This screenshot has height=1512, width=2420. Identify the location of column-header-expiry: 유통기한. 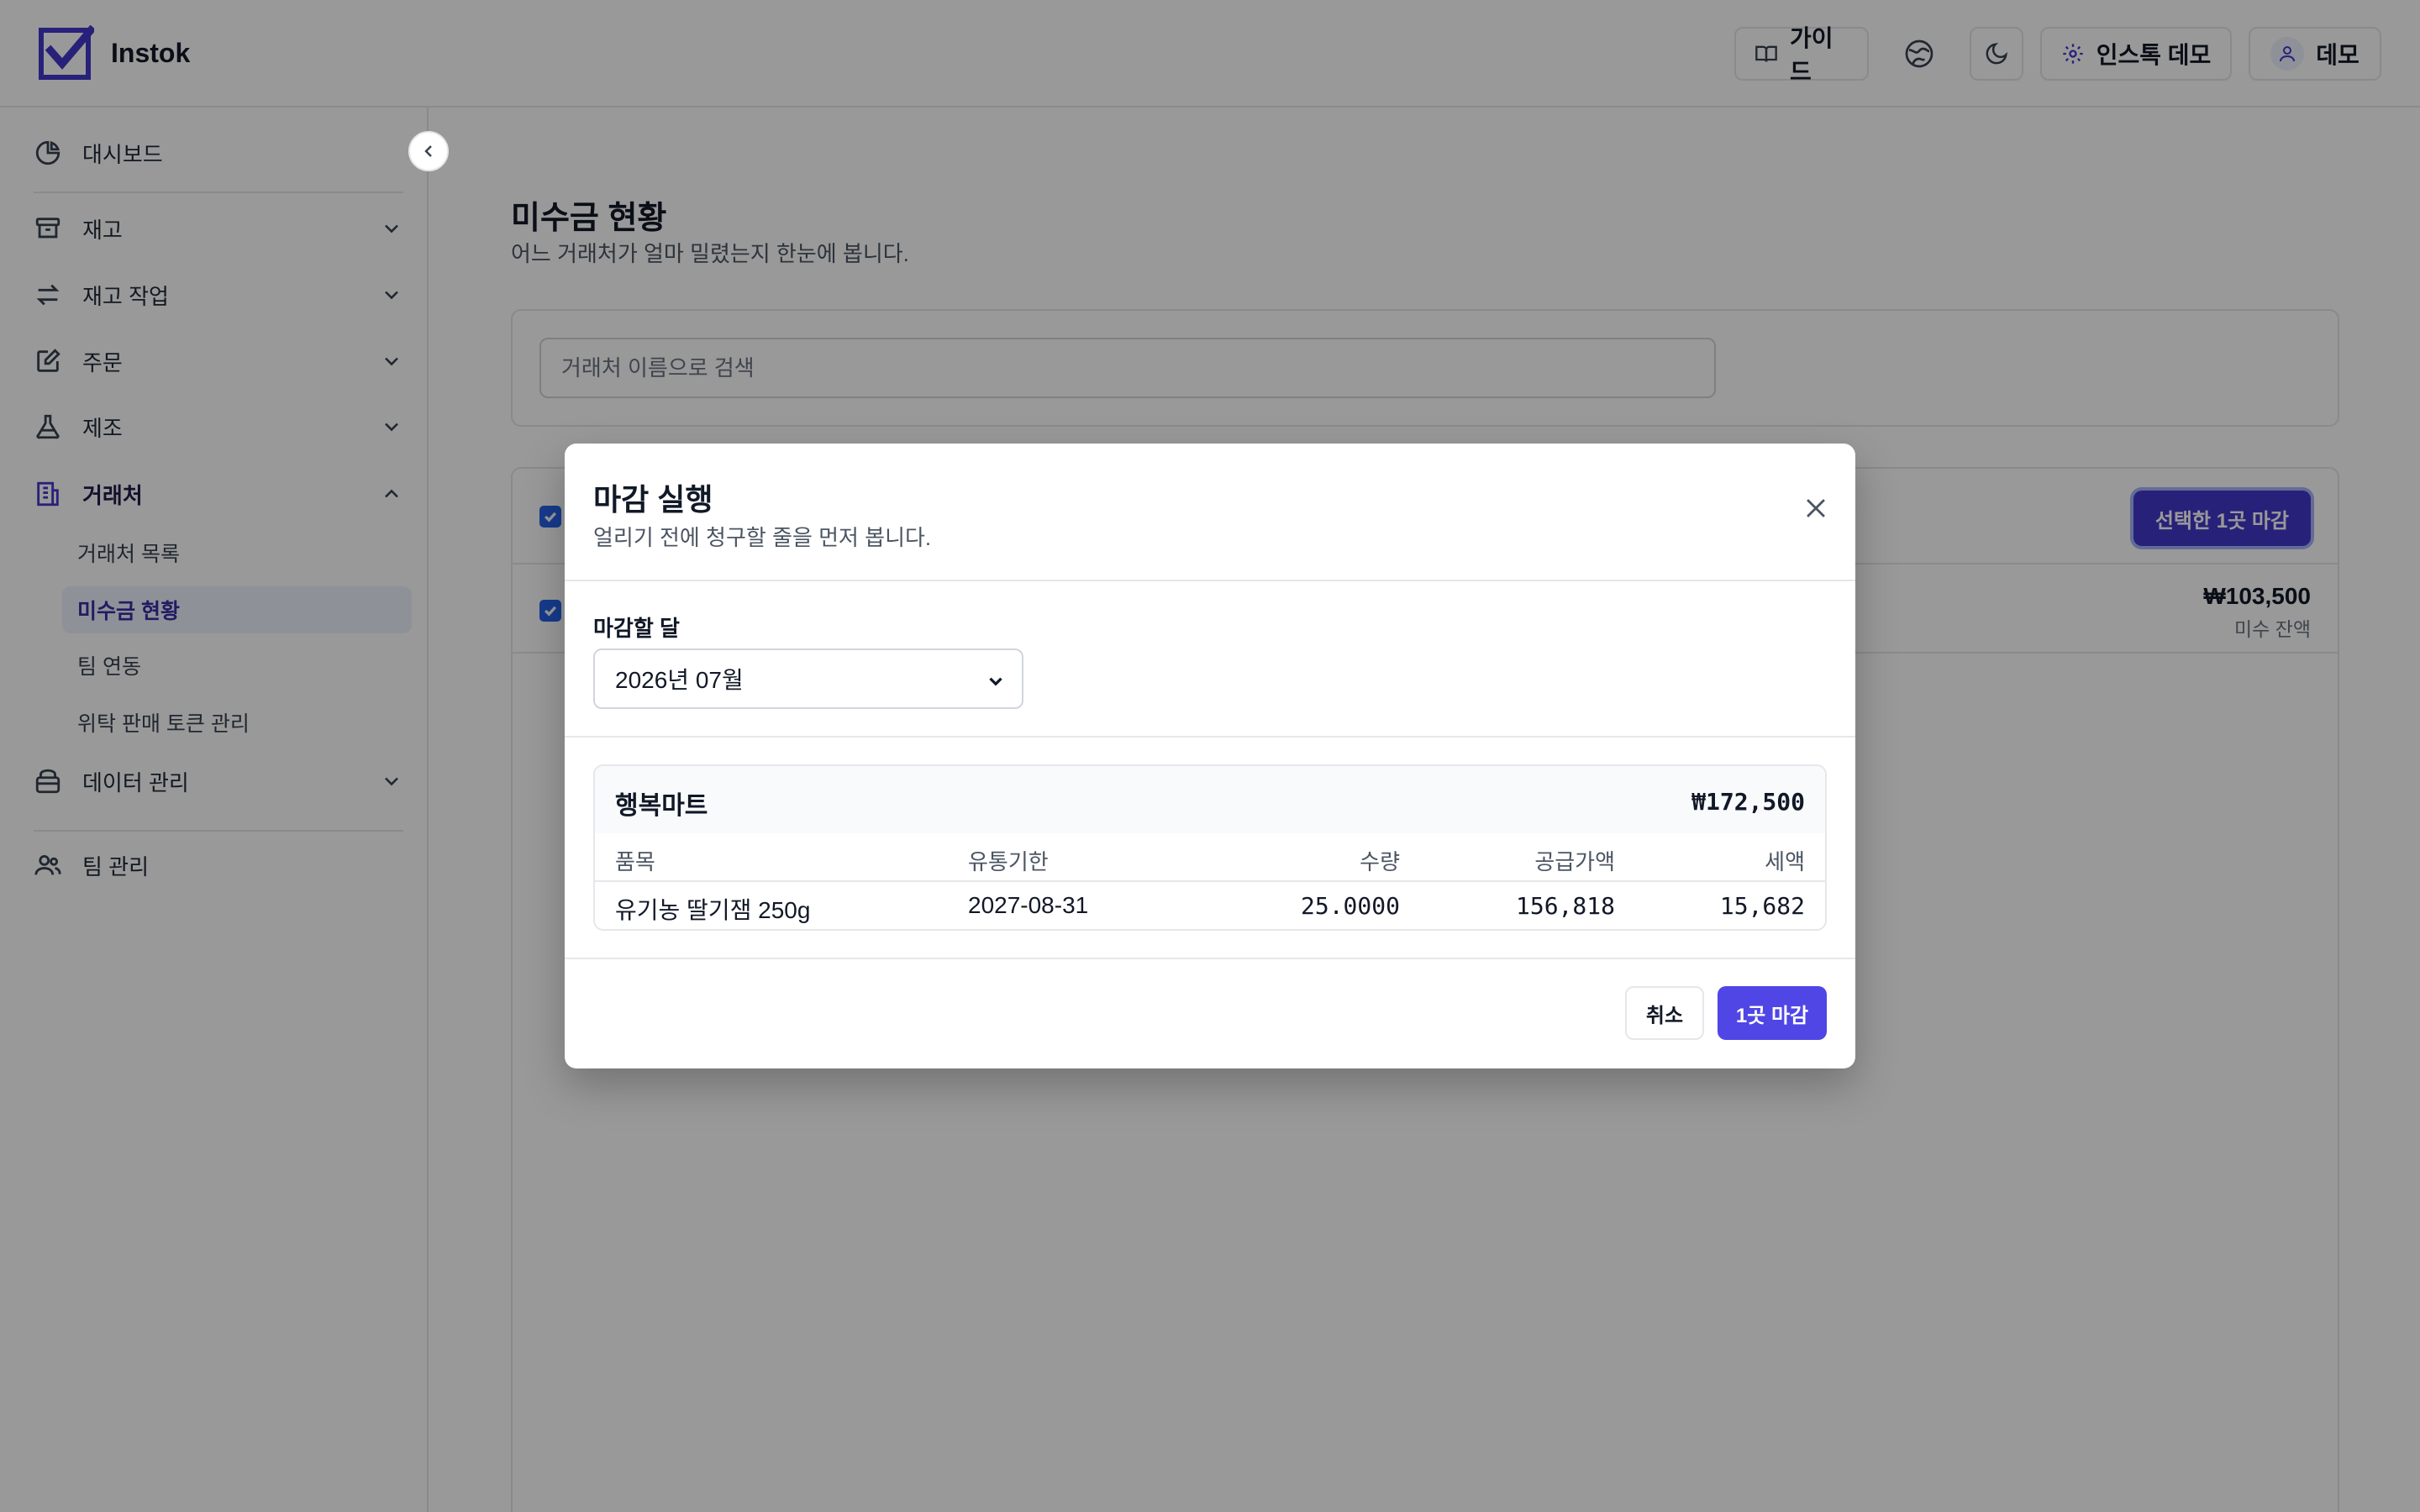
(1008, 861).